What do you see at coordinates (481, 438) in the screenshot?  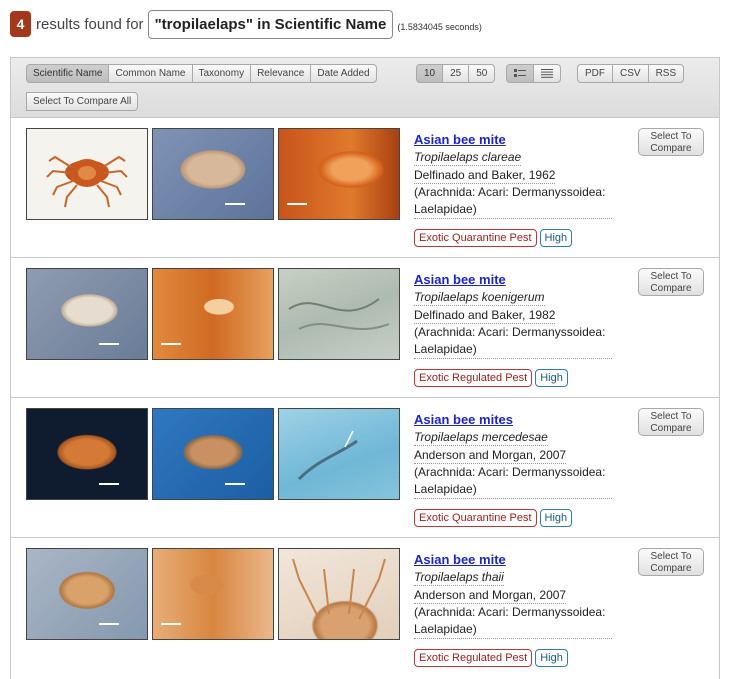 I see `scientific-name: Tropilaelaps mercedesae` at bounding box center [481, 438].